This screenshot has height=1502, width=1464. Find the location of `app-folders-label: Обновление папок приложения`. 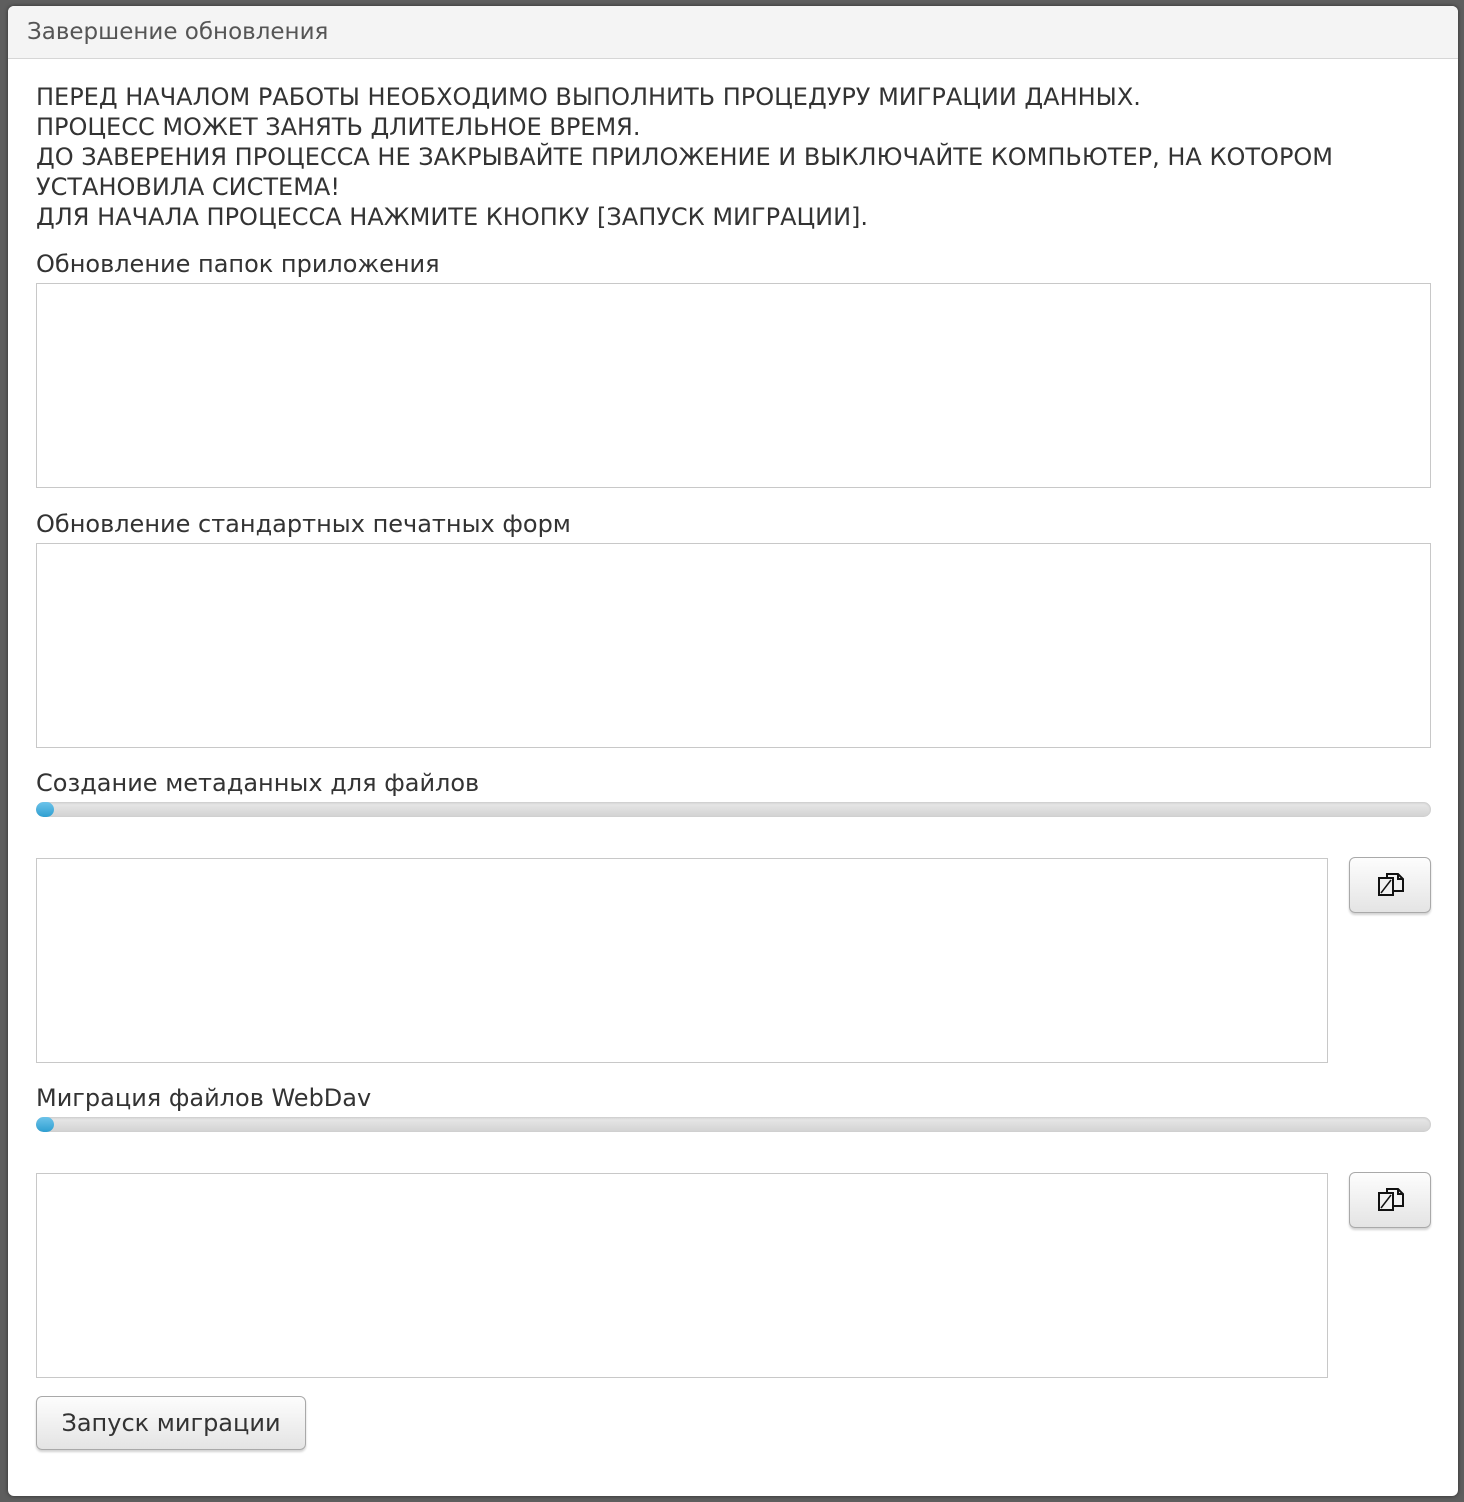

app-folders-label: Обновление папок приложения is located at coordinates (238, 264).